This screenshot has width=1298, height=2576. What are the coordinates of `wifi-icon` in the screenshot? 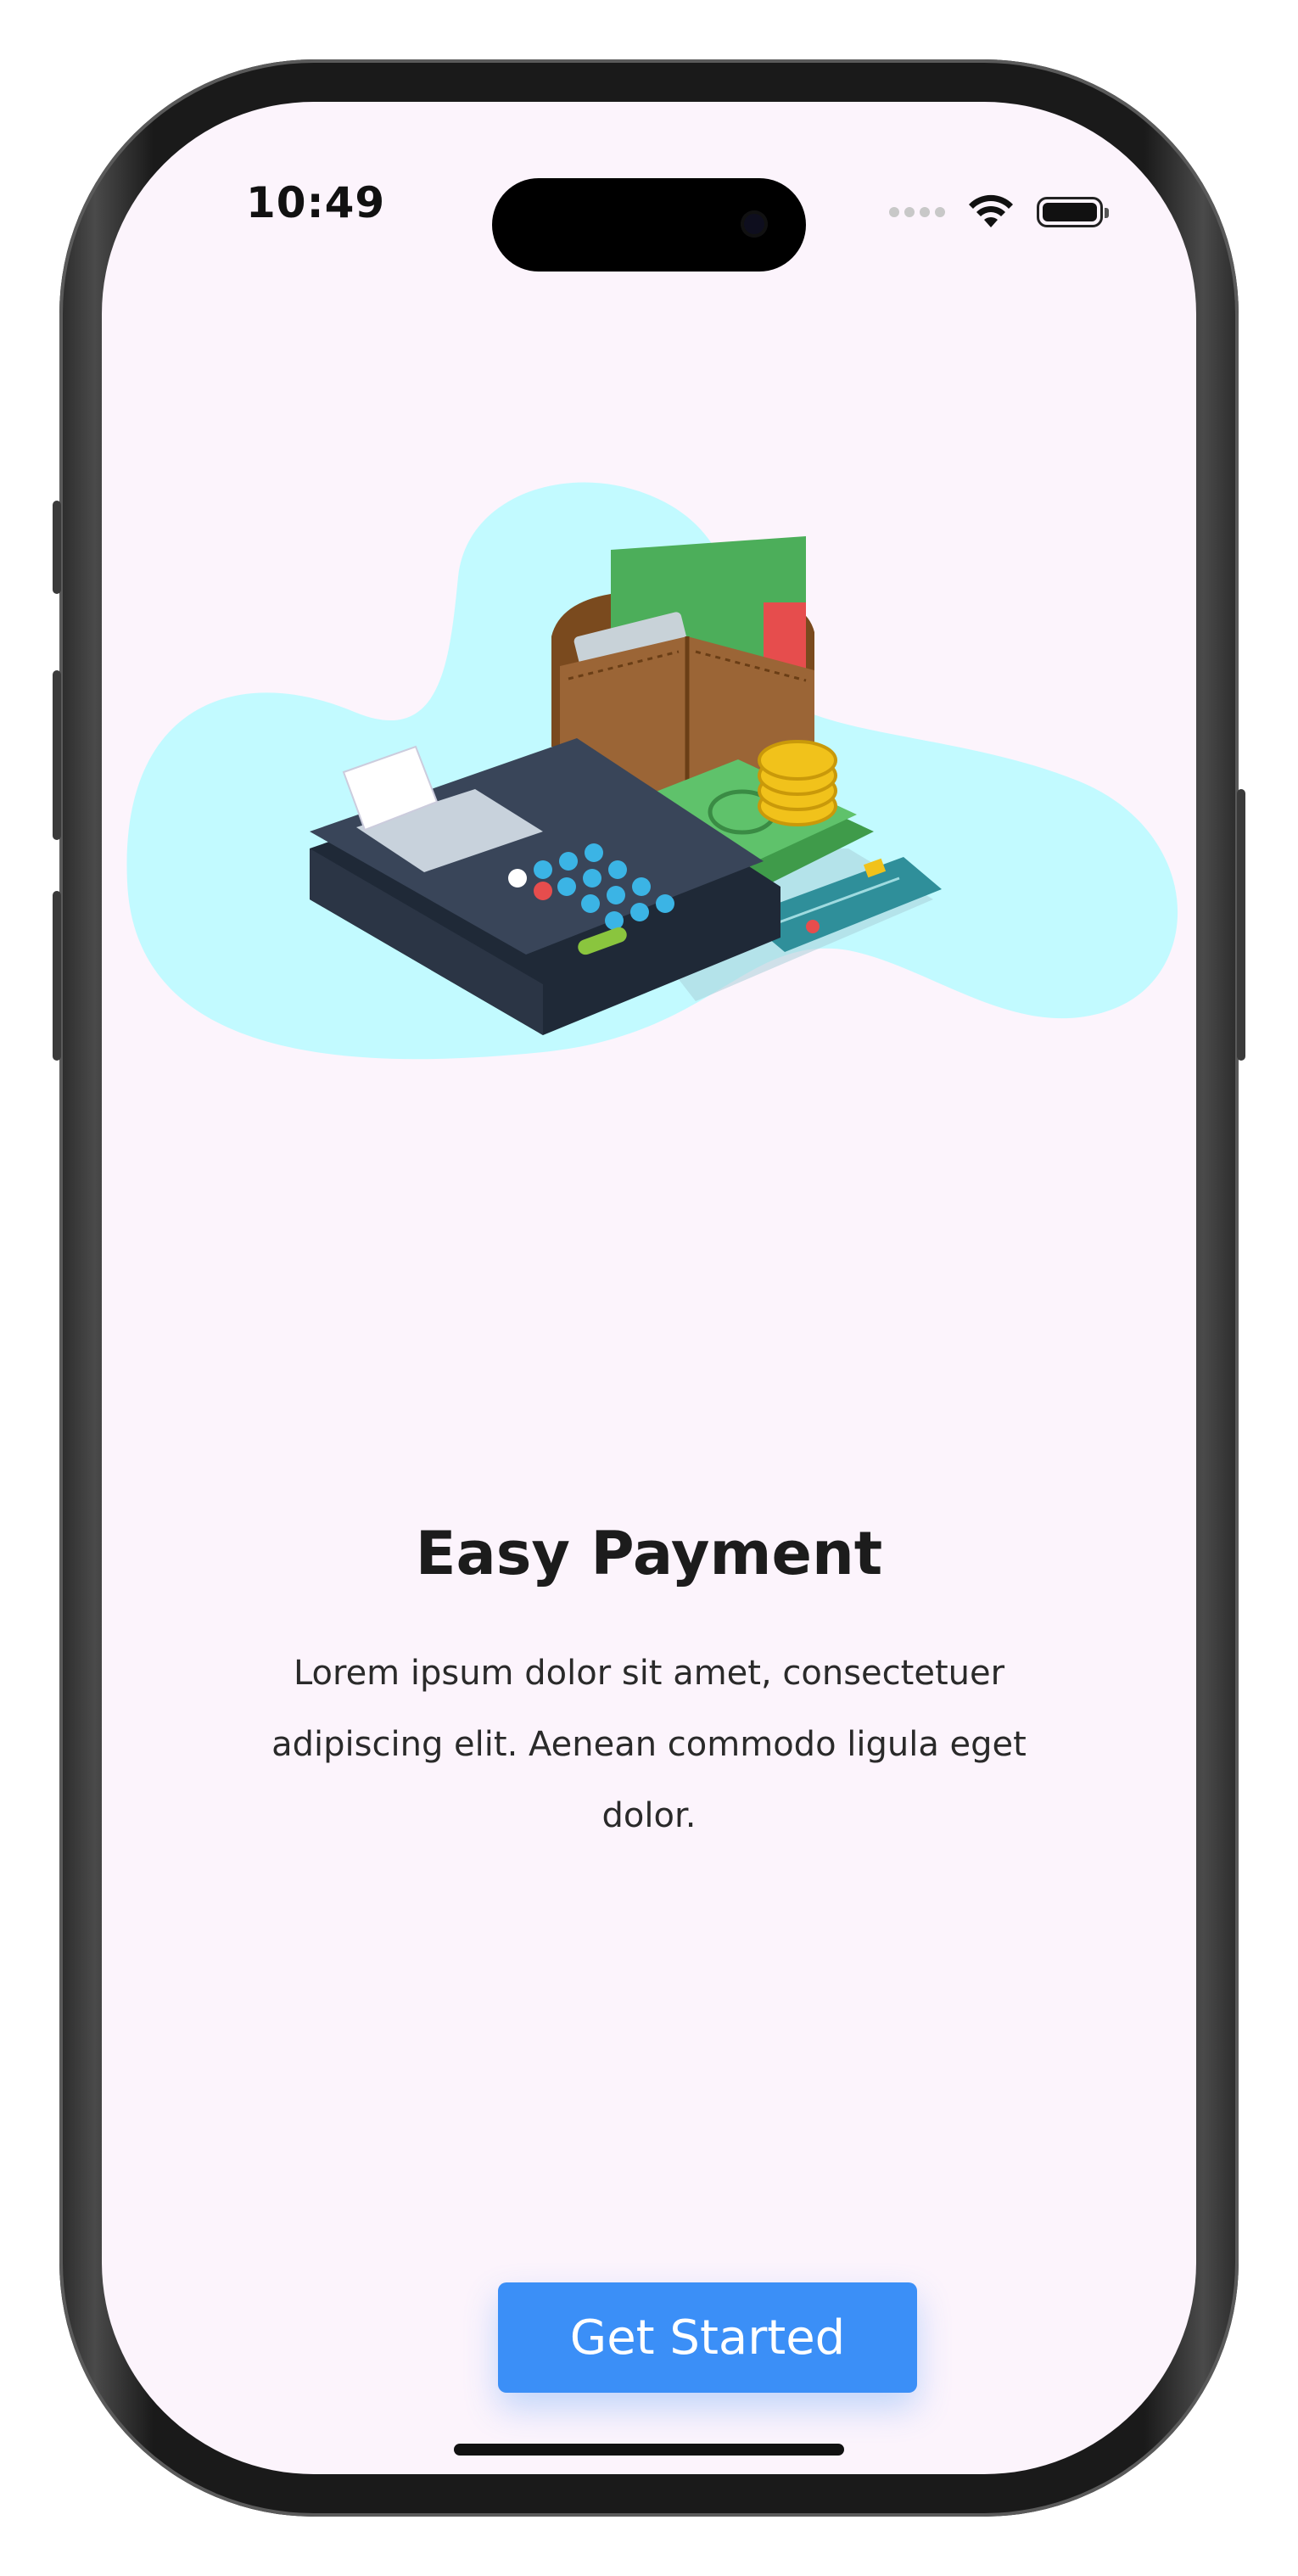 It's located at (991, 210).